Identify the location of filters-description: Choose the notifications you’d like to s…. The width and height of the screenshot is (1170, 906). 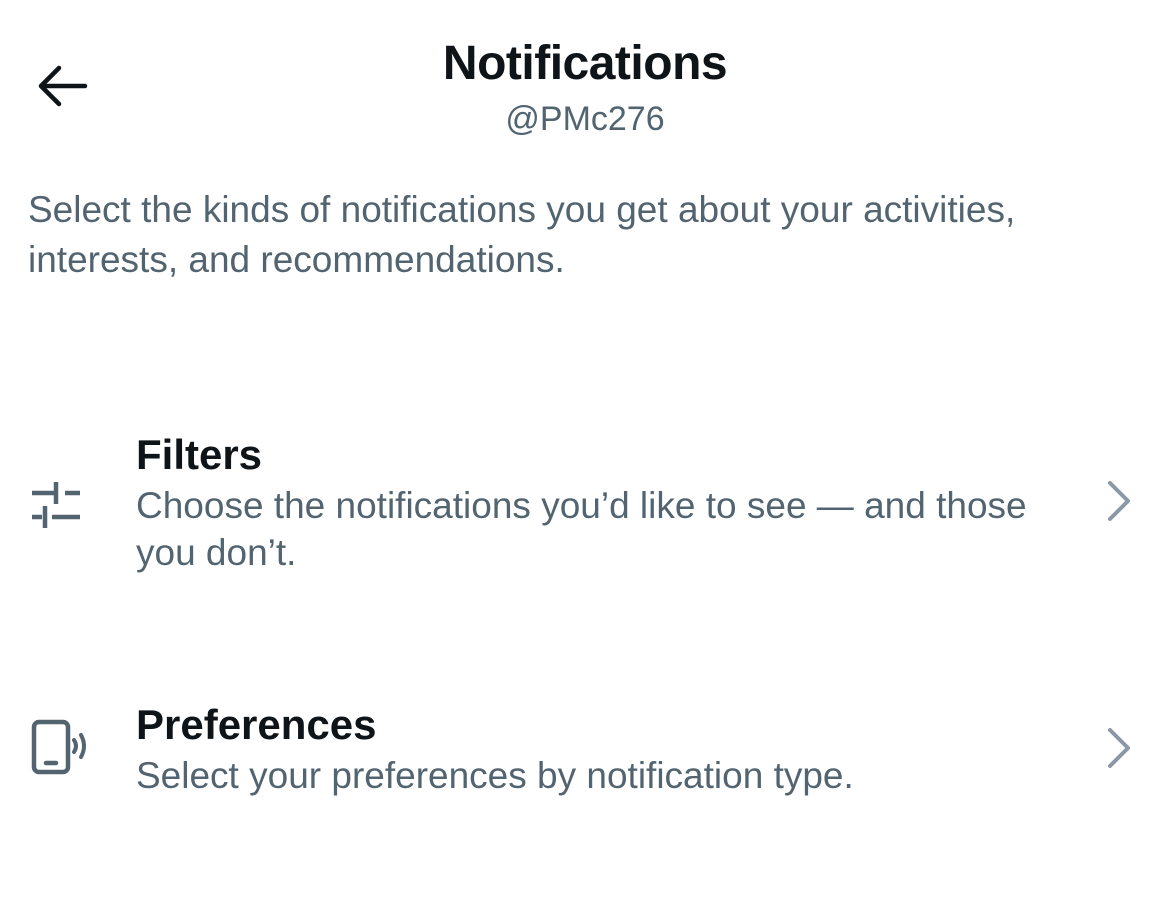
(581, 529).